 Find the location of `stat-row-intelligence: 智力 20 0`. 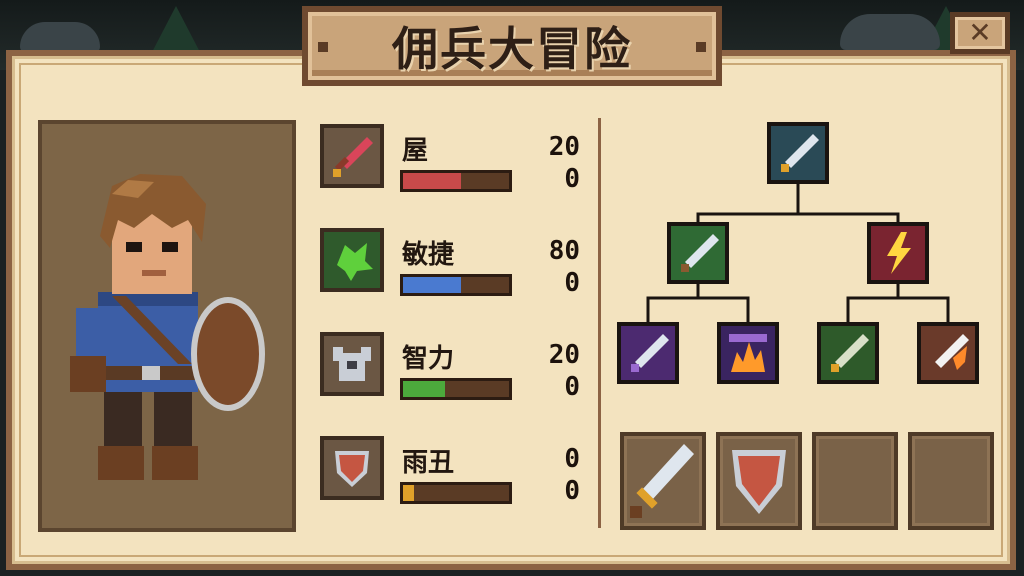

stat-row-intelligence: 智力 20 0 is located at coordinates (450, 368).